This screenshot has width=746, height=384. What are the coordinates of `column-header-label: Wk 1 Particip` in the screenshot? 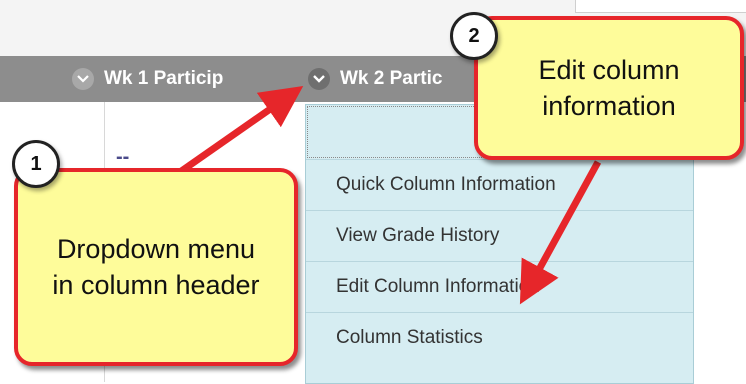 It's located at (164, 78).